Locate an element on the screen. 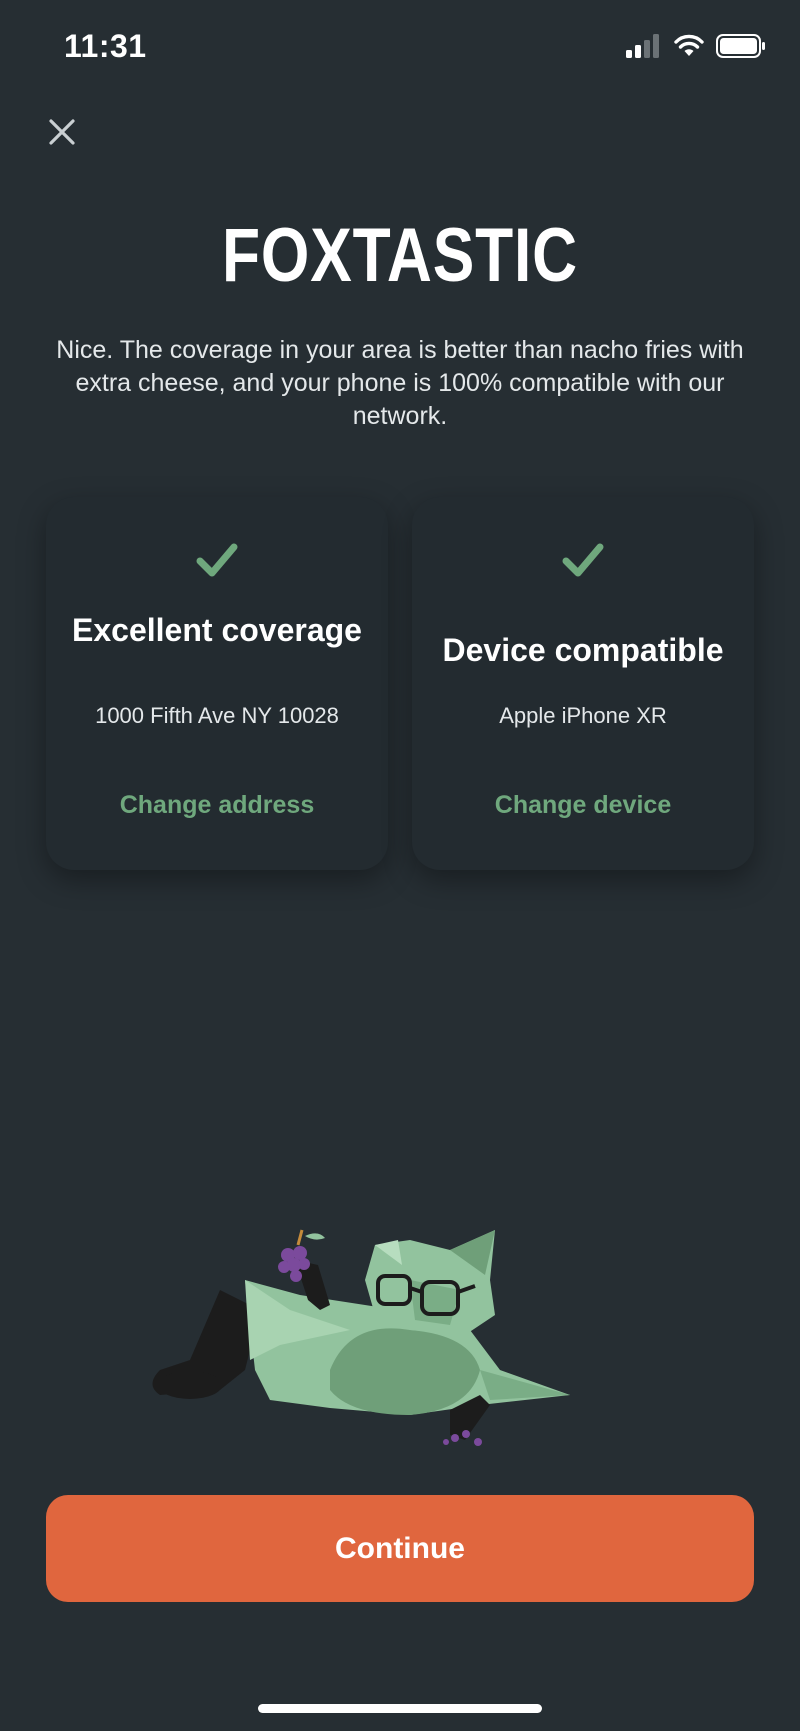 This screenshot has width=800, height=1731. status-icons is located at coordinates (696, 46).